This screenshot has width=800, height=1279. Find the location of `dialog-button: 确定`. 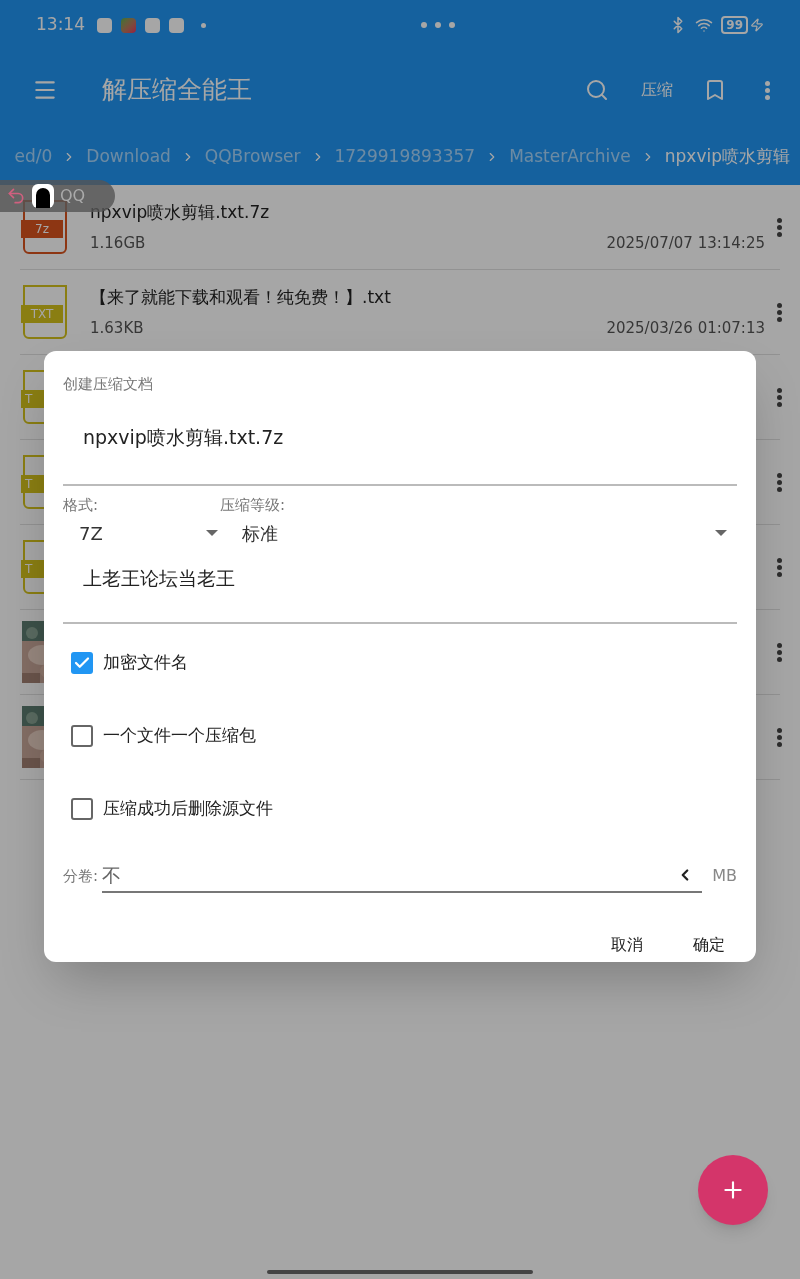

dialog-button: 确定 is located at coordinates (709, 945).